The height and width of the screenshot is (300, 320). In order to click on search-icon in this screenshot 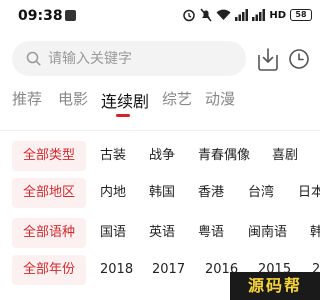, I will do `click(33, 58)`.